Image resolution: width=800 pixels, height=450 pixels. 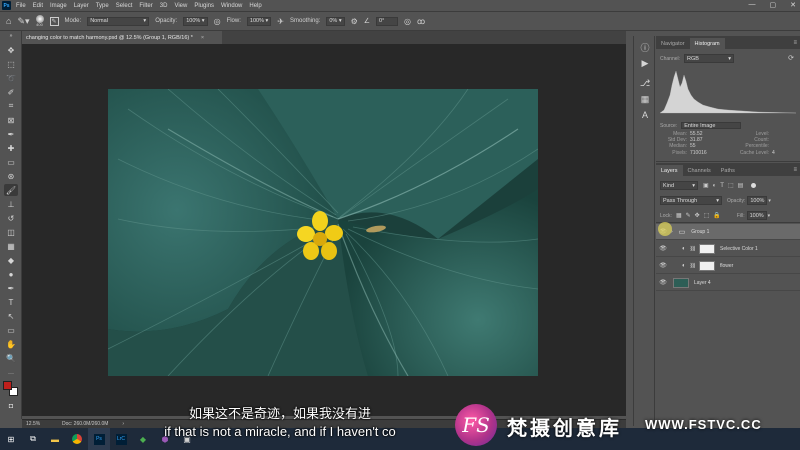 I want to click on kind-select: Kind ▾, so click(x=679, y=185).